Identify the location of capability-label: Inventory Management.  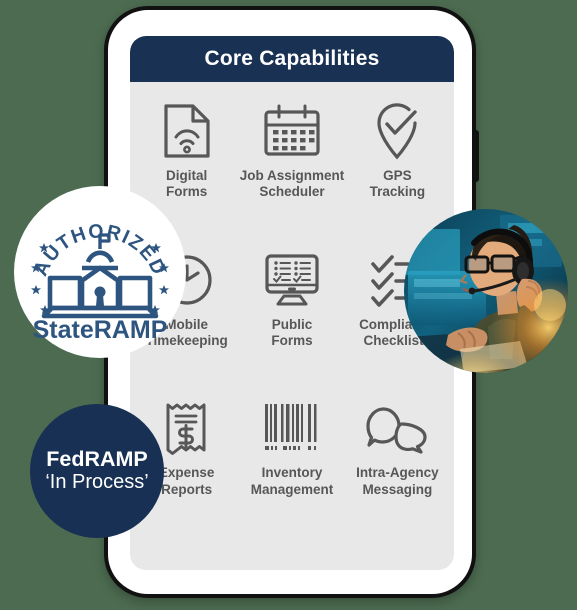
(292, 481).